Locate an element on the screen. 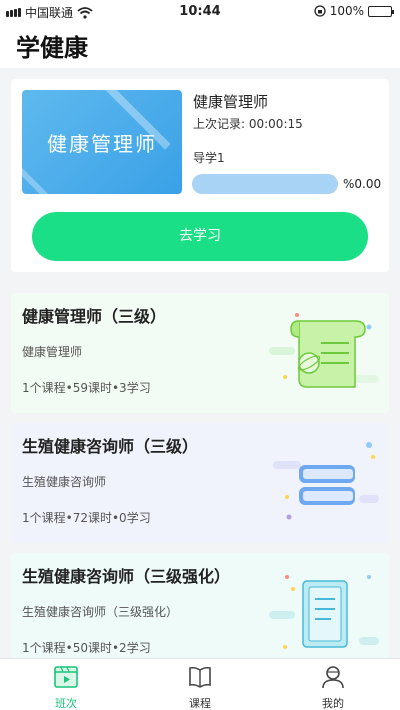  document-illustration-icon is located at coordinates (324, 612).